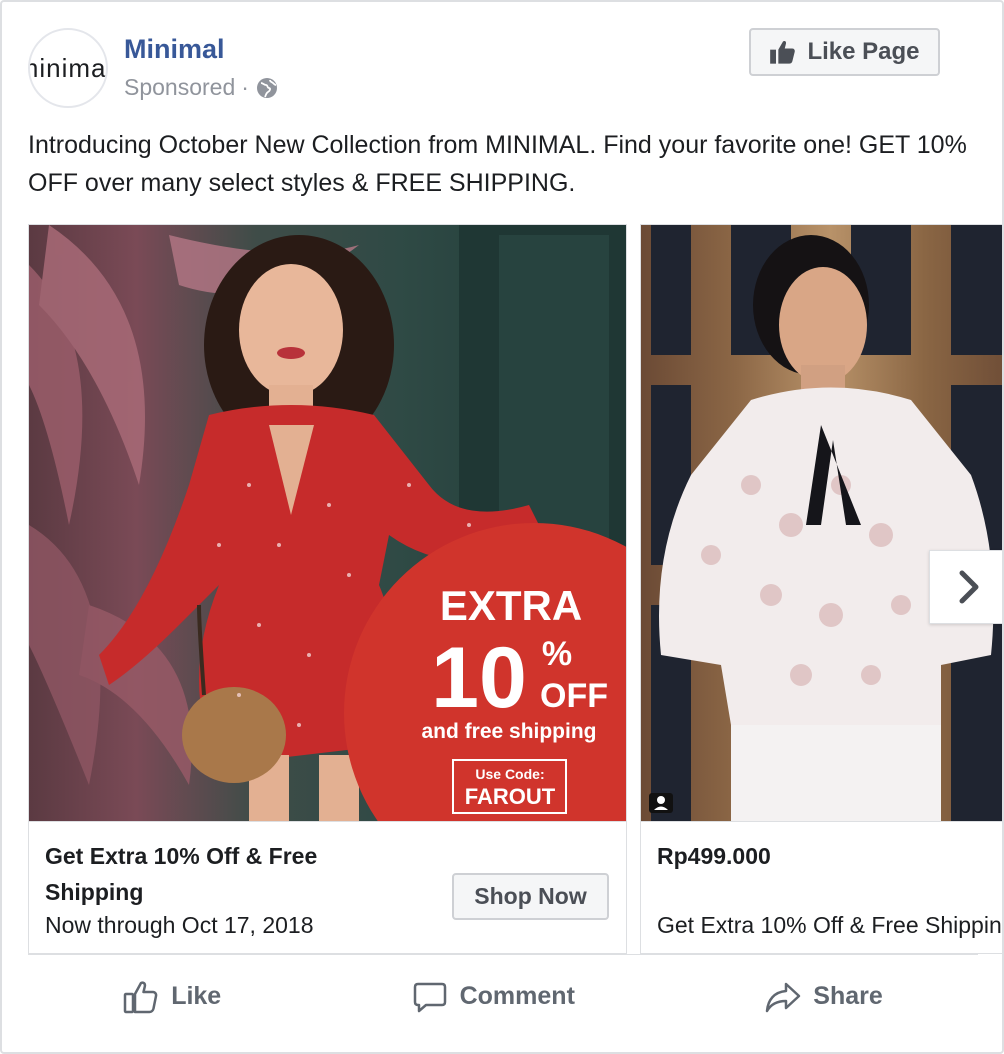 The image size is (1004, 1054). What do you see at coordinates (266, 87) in the screenshot?
I see `globe-icon` at bounding box center [266, 87].